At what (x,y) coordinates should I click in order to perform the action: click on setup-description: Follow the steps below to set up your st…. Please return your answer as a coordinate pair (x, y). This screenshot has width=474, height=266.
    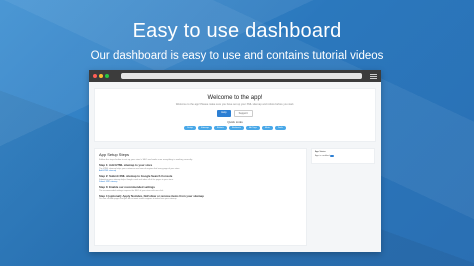
    Looking at the image, I should click on (146, 160).